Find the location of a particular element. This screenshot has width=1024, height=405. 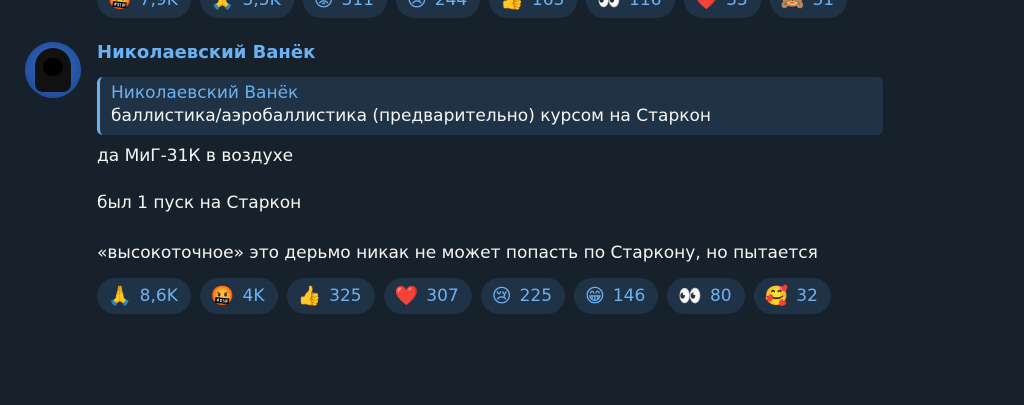

reaction-chip: 👍 325 is located at coordinates (330, 296).